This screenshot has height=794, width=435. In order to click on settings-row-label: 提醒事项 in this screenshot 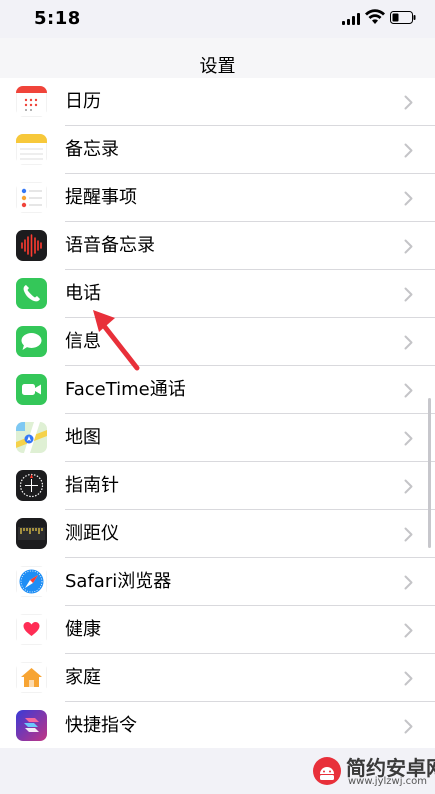, I will do `click(101, 197)`.